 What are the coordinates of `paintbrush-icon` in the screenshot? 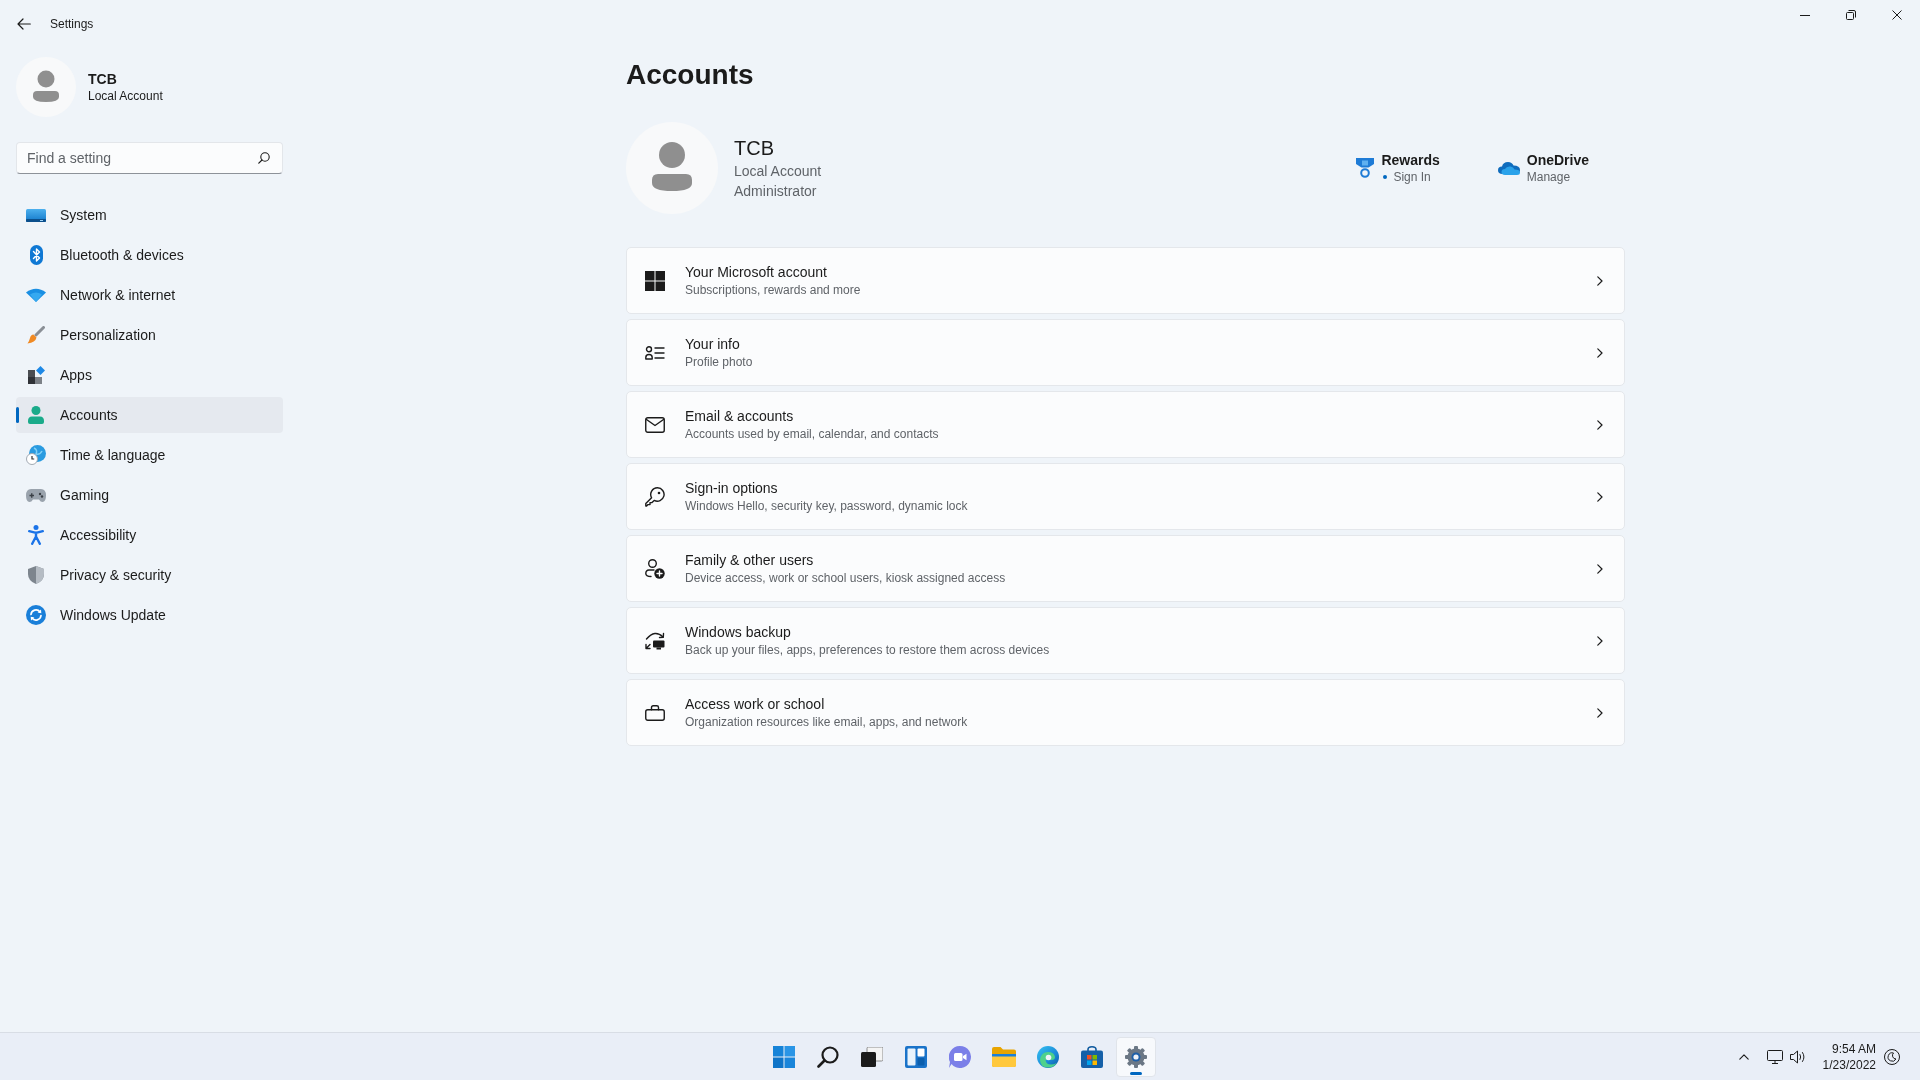 It's located at (36, 335).